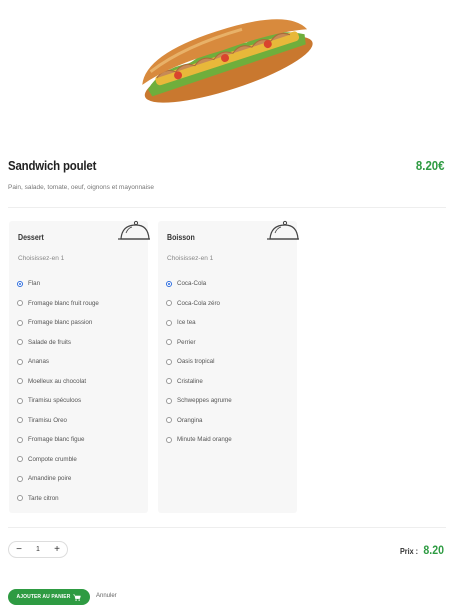  I want to click on option-item: Compote crumble, so click(80, 460).